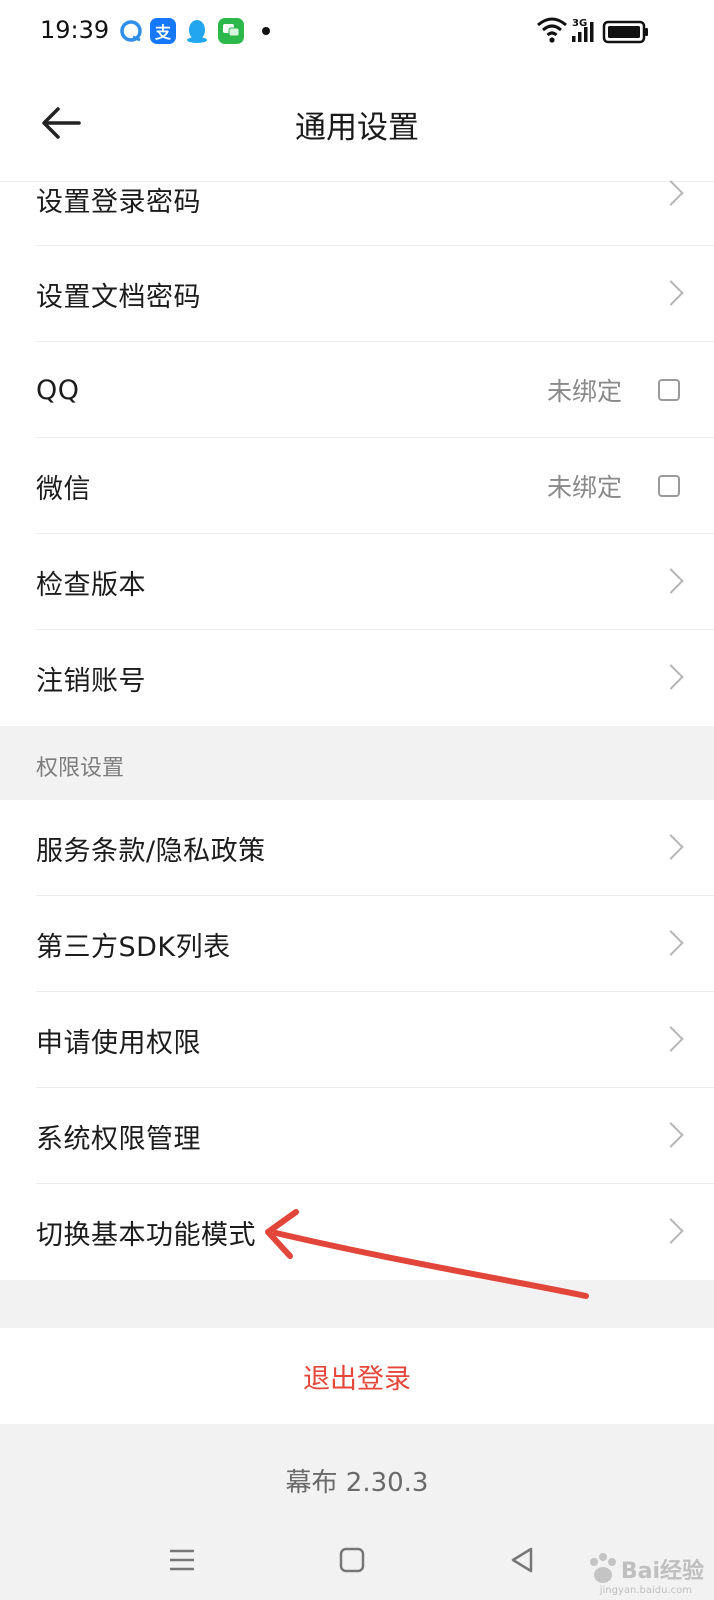 The height and width of the screenshot is (1600, 714). Describe the element at coordinates (146, 1235) in the screenshot. I see `row-label: 切换基本功能模式` at that location.